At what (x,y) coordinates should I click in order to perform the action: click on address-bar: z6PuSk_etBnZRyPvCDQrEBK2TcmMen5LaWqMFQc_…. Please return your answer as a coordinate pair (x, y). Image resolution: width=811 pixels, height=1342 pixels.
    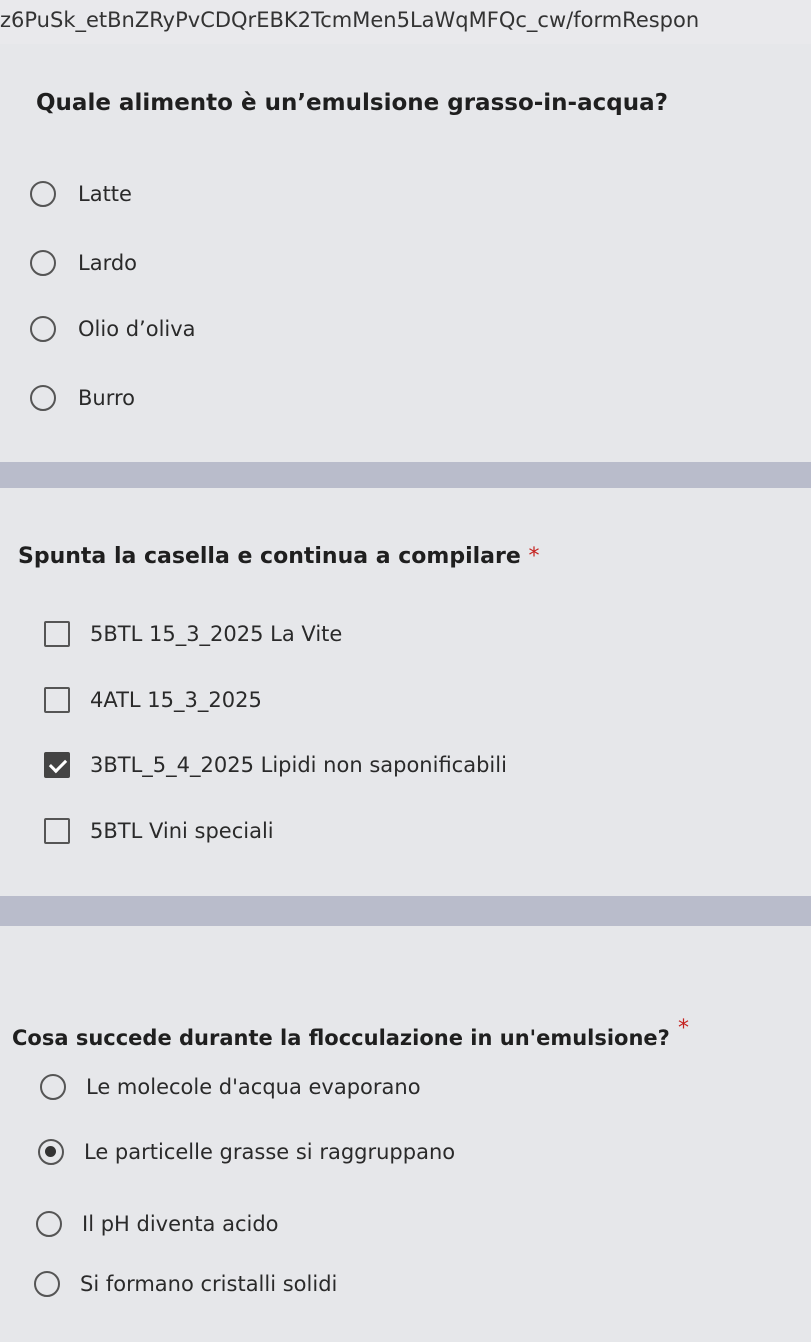
    Looking at the image, I should click on (405, 22).